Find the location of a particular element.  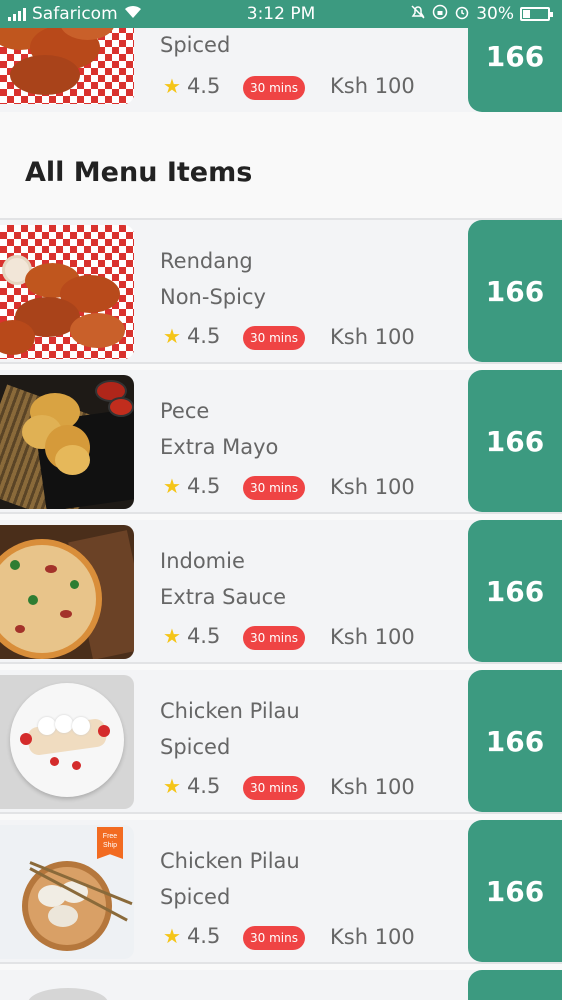

mute-bell-icon is located at coordinates (418, 14).